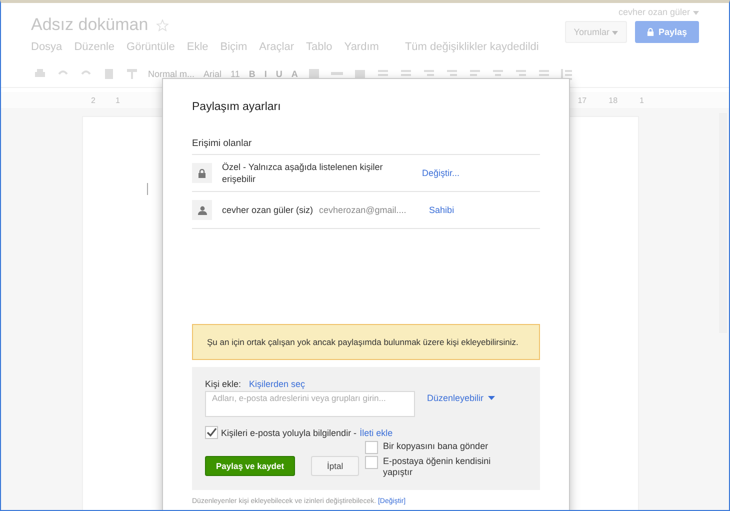 The height and width of the screenshot is (511, 730). What do you see at coordinates (319, 47) in the screenshot?
I see `menu-item: Tablo` at bounding box center [319, 47].